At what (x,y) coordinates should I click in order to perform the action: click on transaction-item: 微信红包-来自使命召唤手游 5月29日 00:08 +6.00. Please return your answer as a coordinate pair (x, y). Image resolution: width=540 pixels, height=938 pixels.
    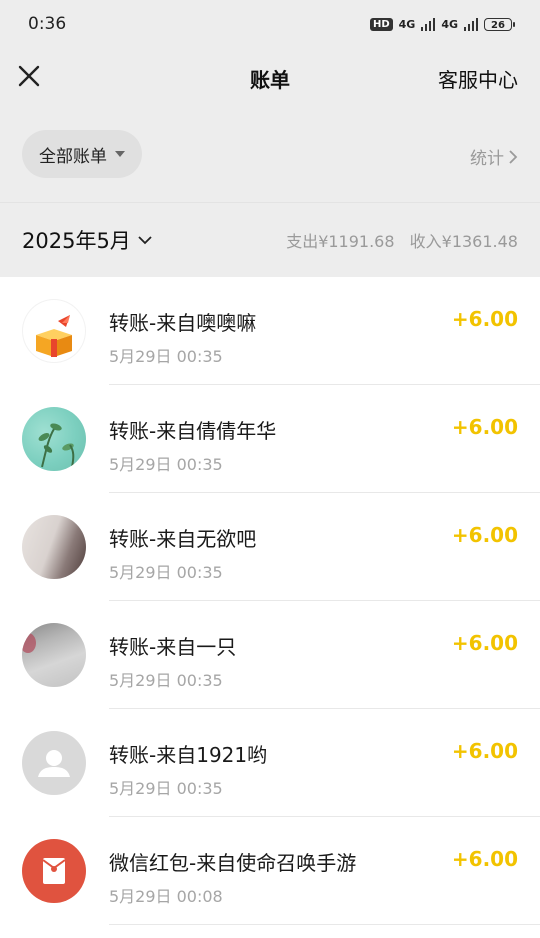
    Looking at the image, I should click on (270, 871).